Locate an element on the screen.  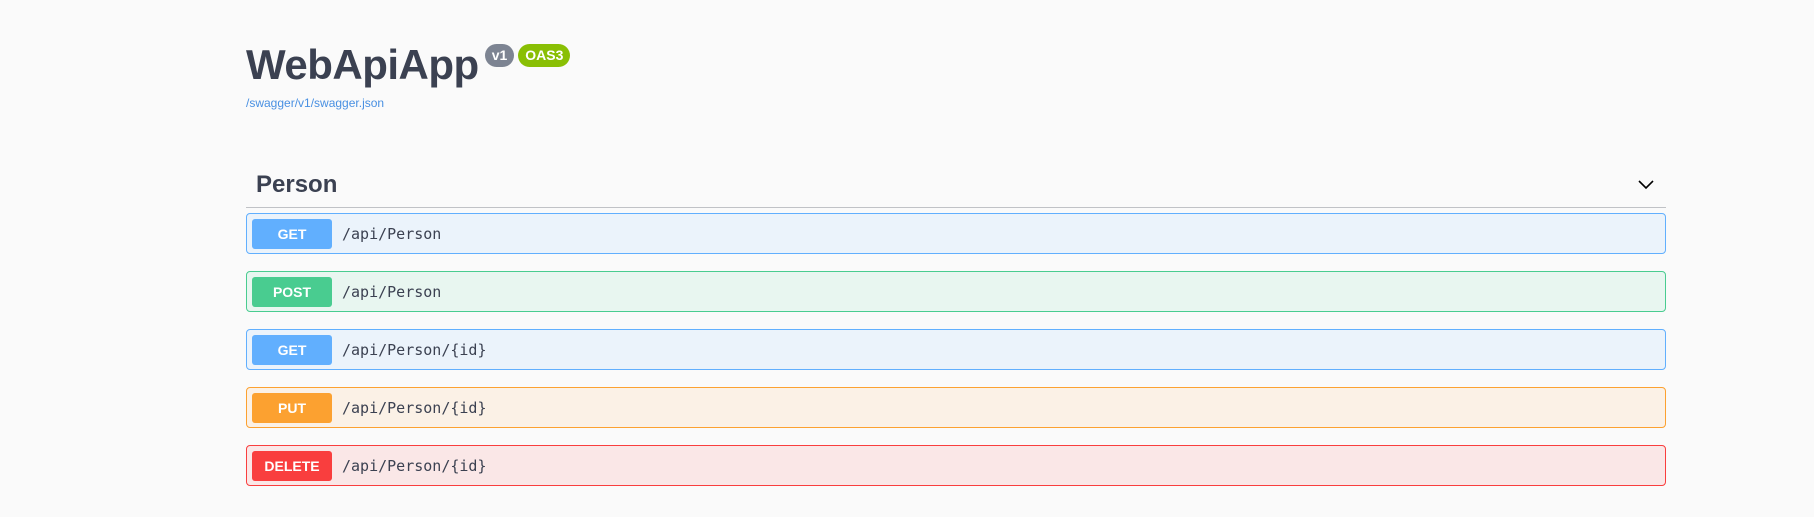
operation-delete-person-by-id: DELETE /api/Person/{id} is located at coordinates (956, 465).